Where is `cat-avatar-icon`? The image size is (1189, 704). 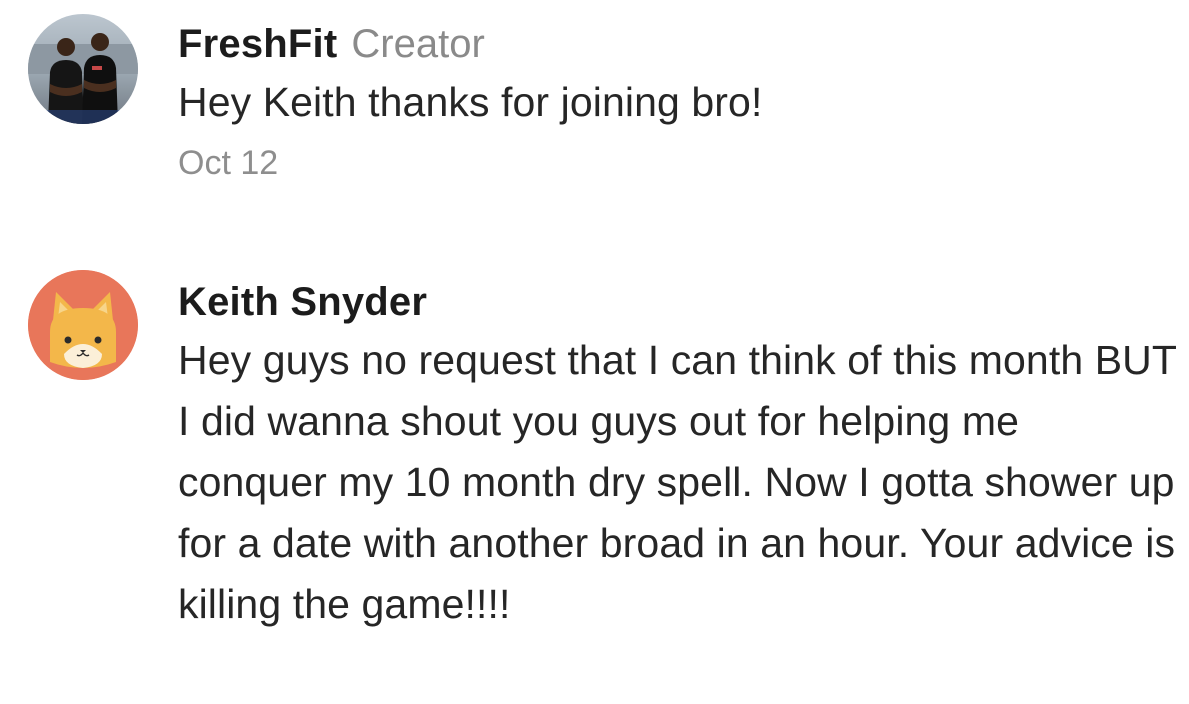 cat-avatar-icon is located at coordinates (83, 325).